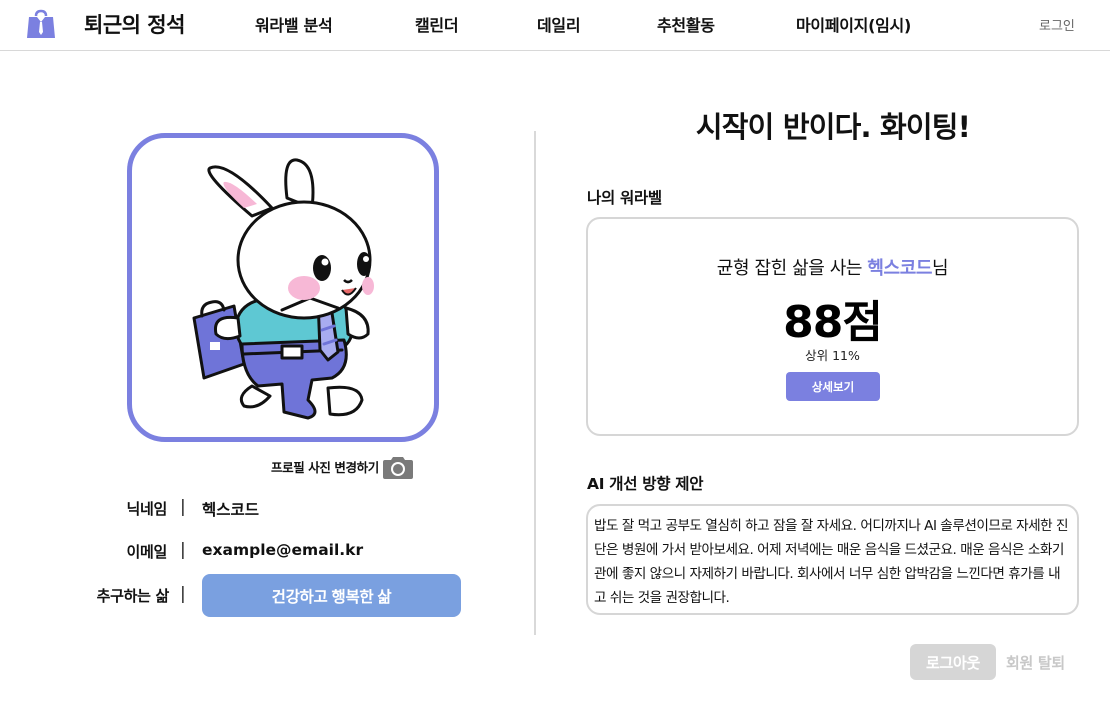 This screenshot has width=1110, height=701. What do you see at coordinates (397, 466) in the screenshot?
I see `camera-icon` at bounding box center [397, 466].